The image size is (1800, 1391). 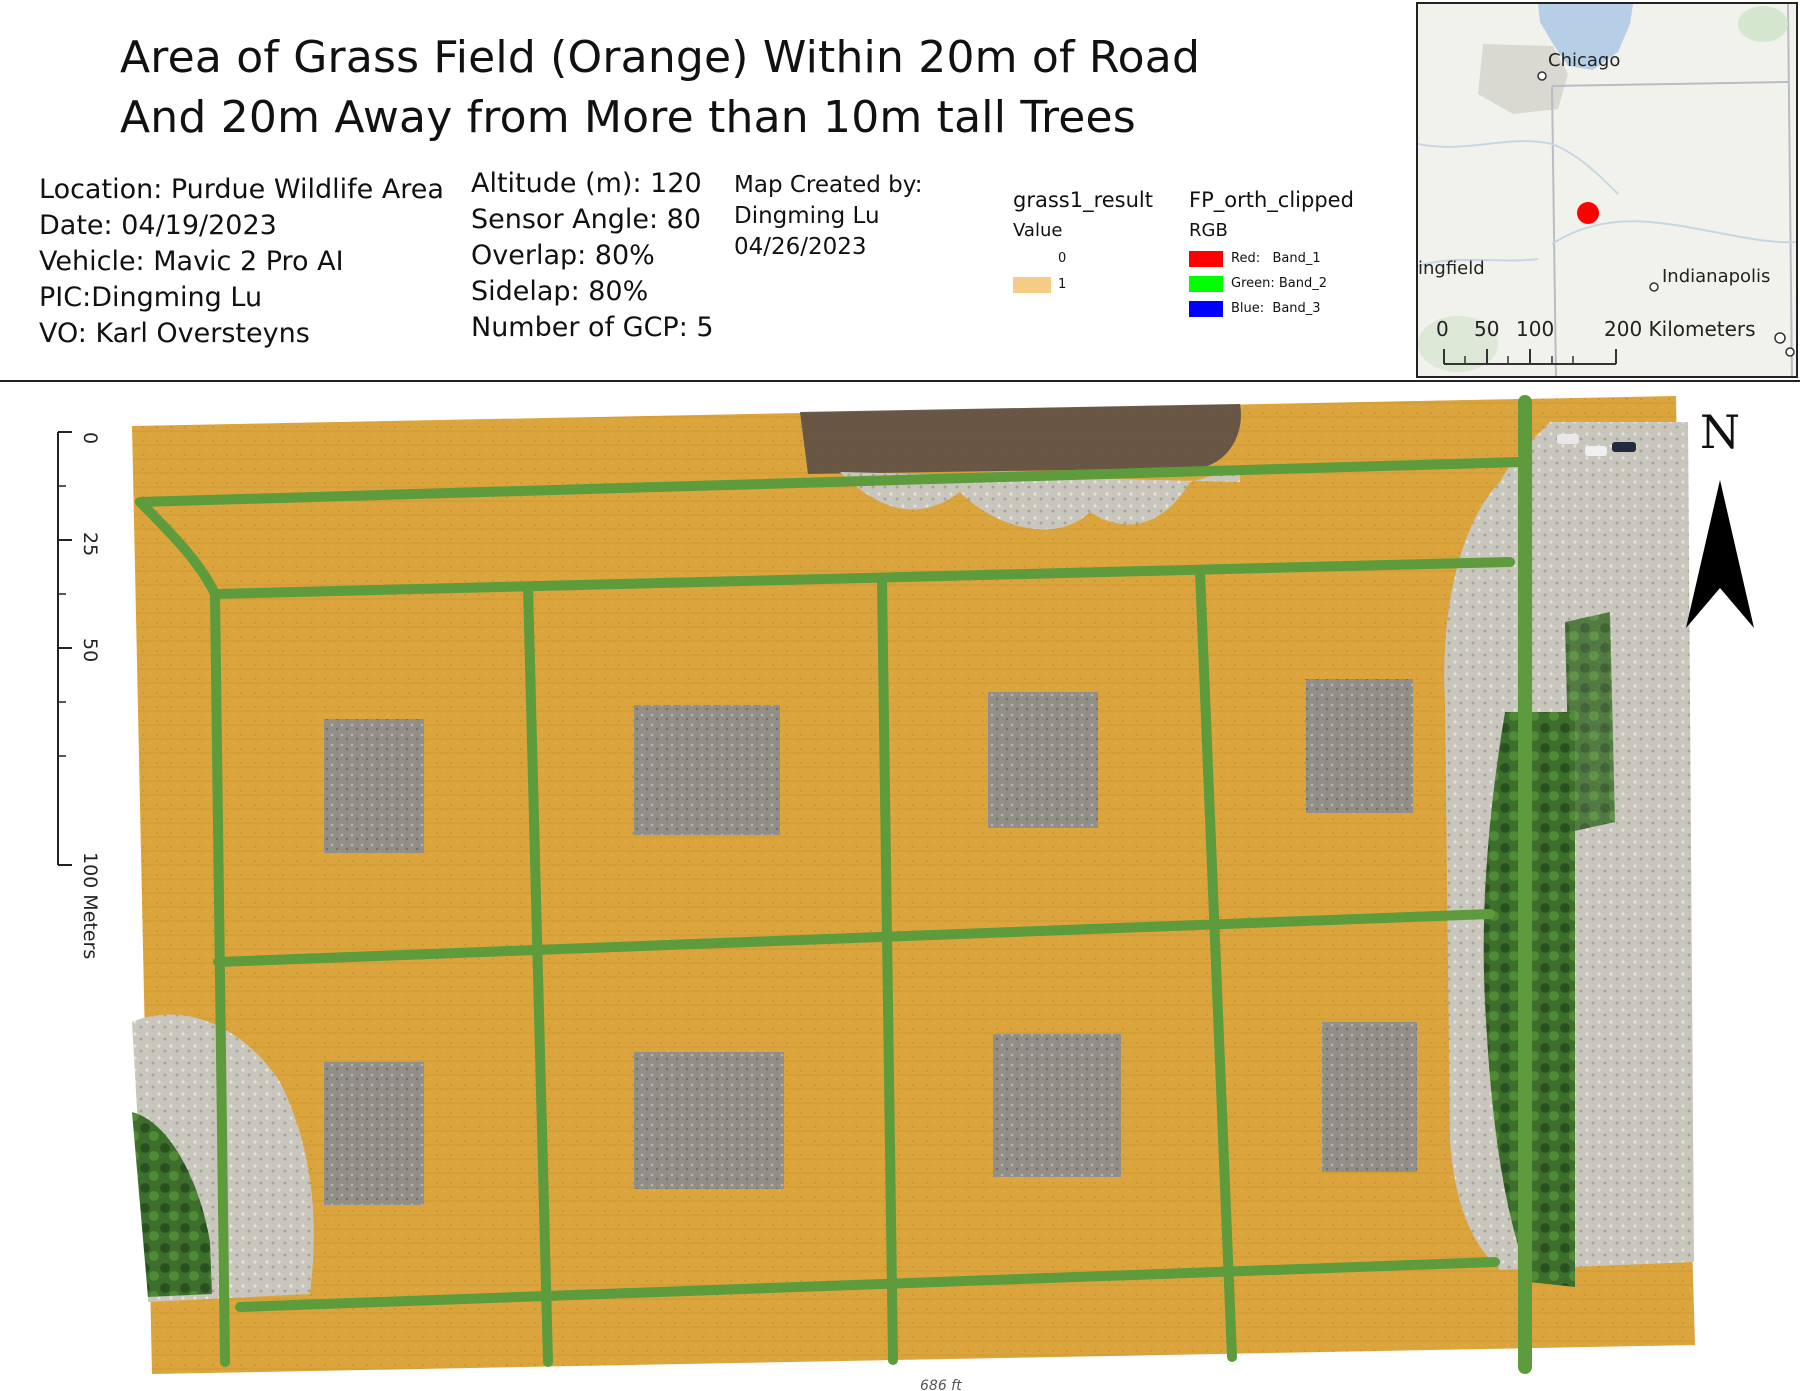 What do you see at coordinates (828, 185) in the screenshot?
I see `created-by-text: Map Created by:` at bounding box center [828, 185].